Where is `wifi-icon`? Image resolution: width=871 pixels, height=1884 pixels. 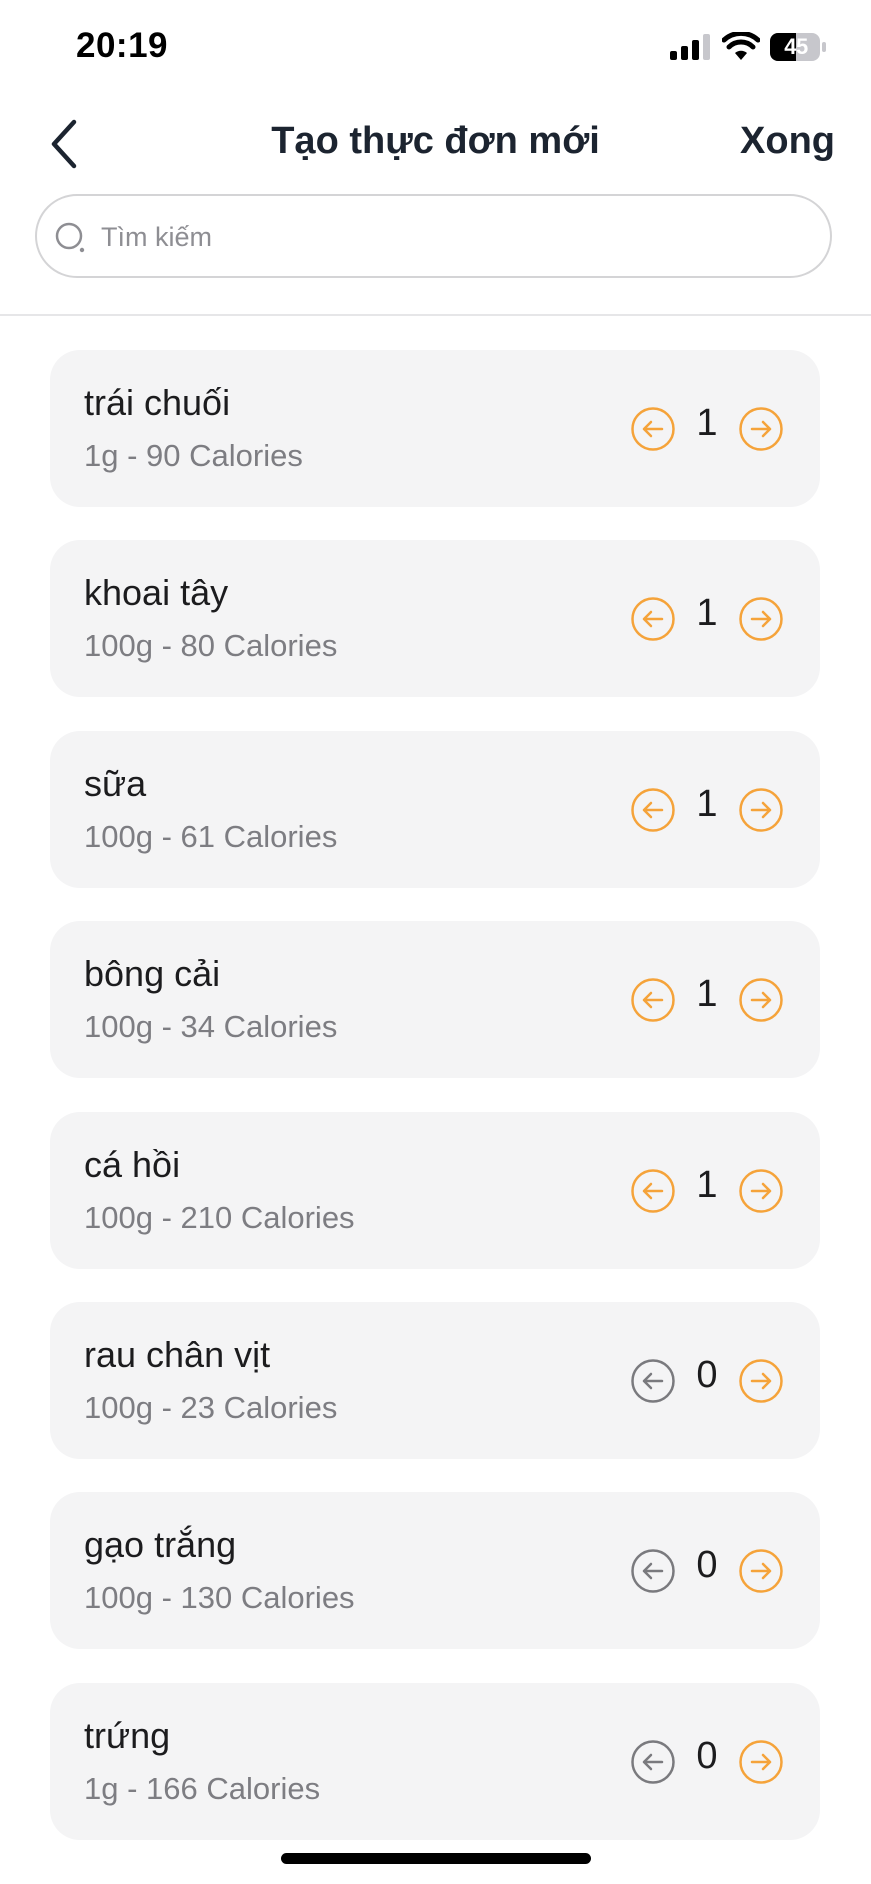
wifi-icon is located at coordinates (741, 46).